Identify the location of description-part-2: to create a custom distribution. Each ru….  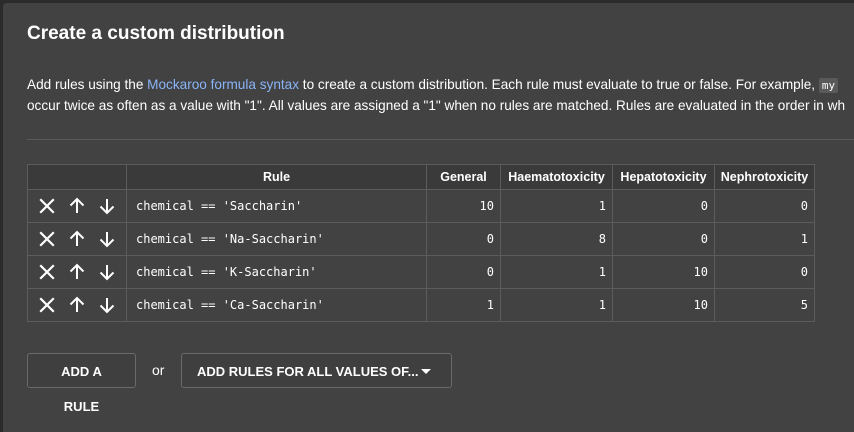
(559, 84).